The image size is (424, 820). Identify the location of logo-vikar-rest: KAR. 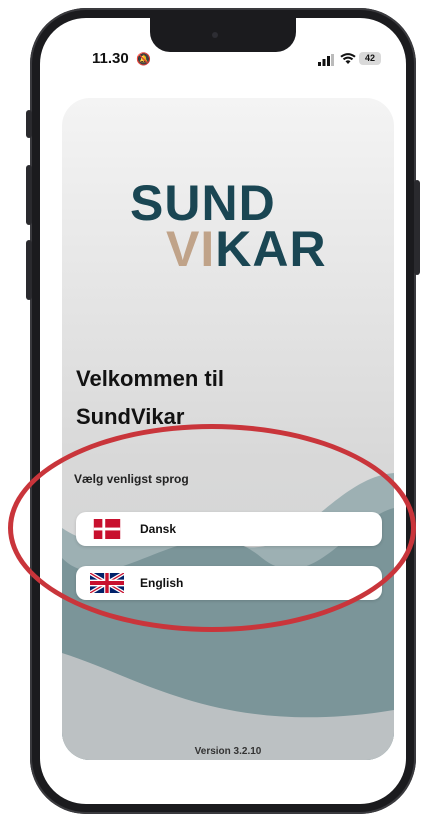
(271, 249).